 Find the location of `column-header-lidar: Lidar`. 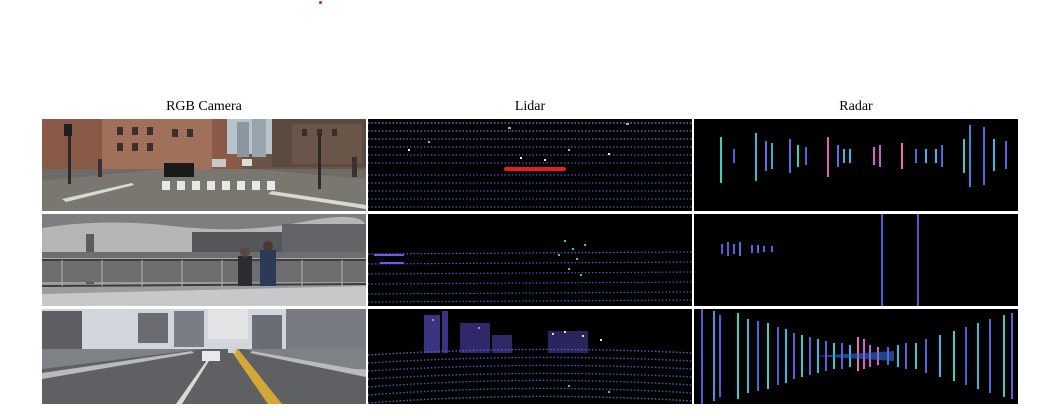

column-header-lidar: Lidar is located at coordinates (530, 106).